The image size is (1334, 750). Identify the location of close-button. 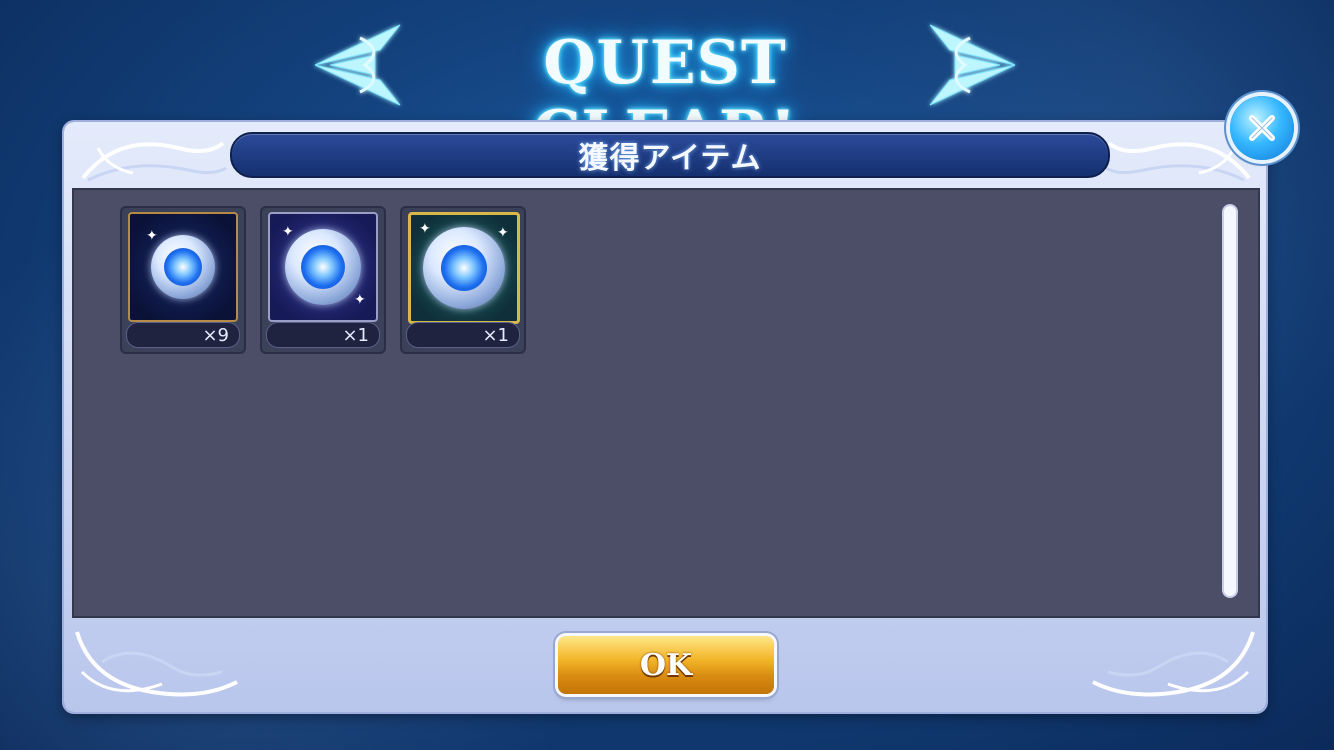
(1262, 128).